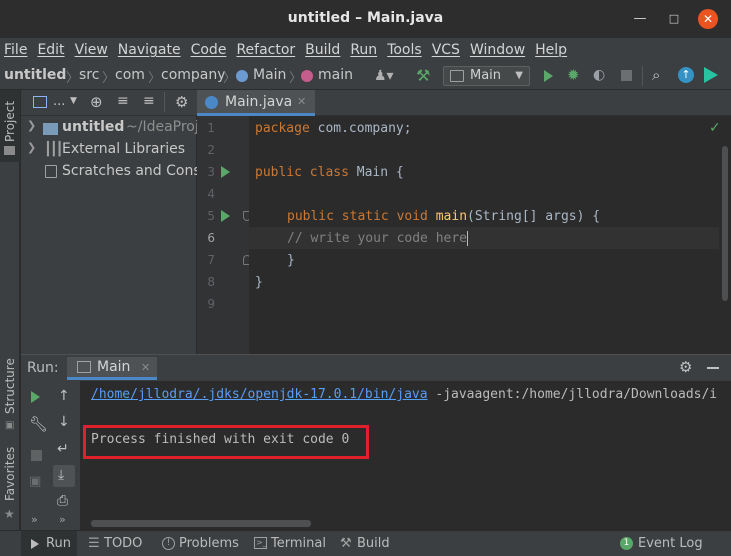  I want to click on menu-code: Code, so click(209, 50).